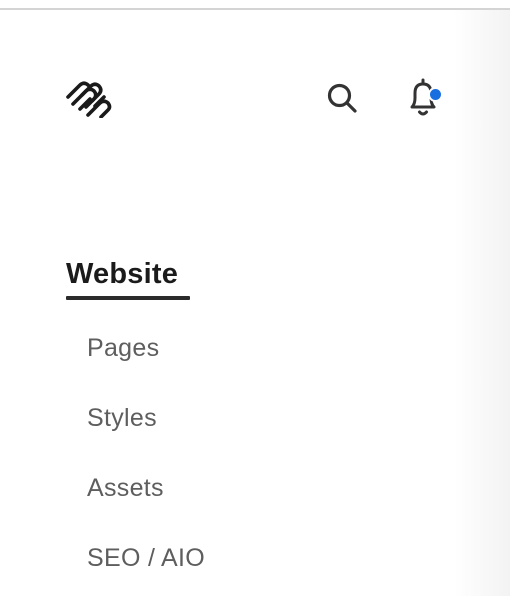  I want to click on nav-section-website: Website, so click(122, 274).